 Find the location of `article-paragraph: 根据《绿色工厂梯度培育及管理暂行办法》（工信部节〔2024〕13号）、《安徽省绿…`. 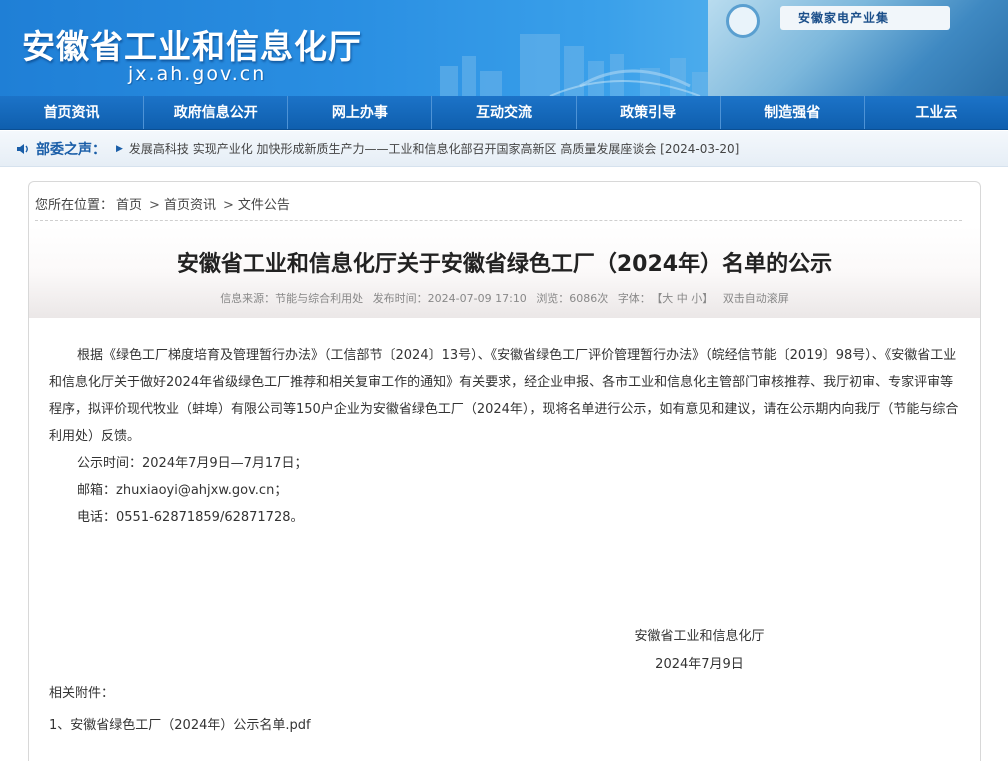

article-paragraph: 根据《绿色工厂梯度培育及管理暂行办法》（工信部节〔2024〕13号）、《安徽省绿… is located at coordinates (504, 396).